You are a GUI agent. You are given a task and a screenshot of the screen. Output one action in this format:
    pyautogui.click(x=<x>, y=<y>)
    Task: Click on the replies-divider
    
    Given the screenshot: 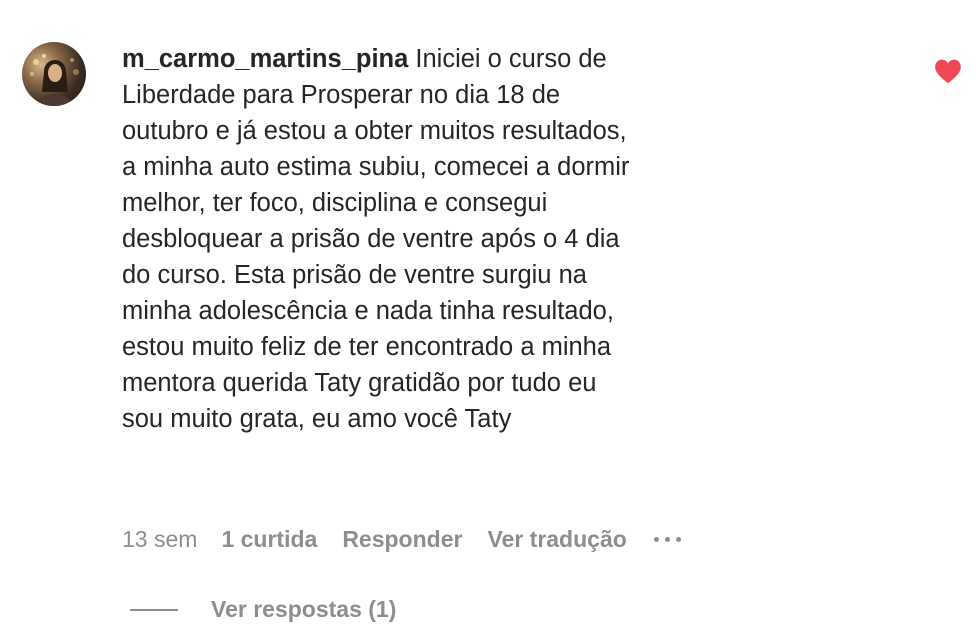 What is the action you would take?
    pyautogui.click(x=154, y=609)
    